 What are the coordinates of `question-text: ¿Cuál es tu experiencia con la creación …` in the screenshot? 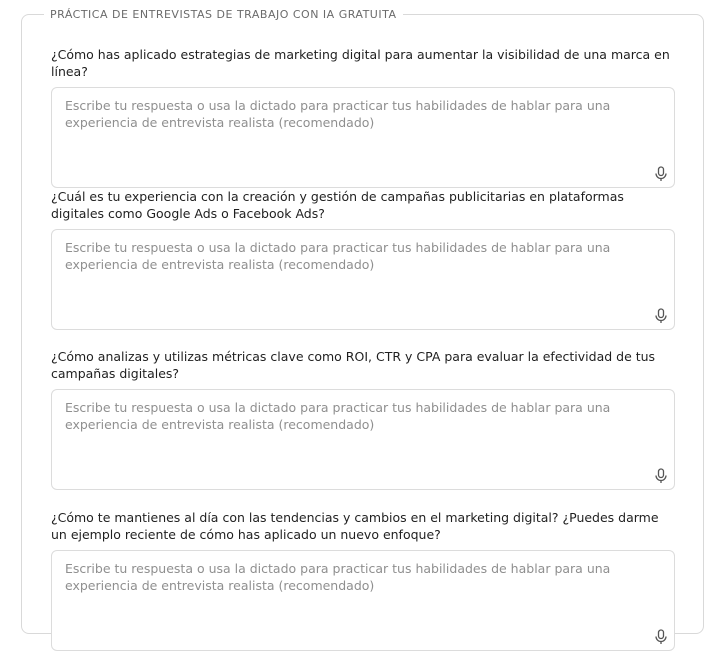 It's located at (337, 205).